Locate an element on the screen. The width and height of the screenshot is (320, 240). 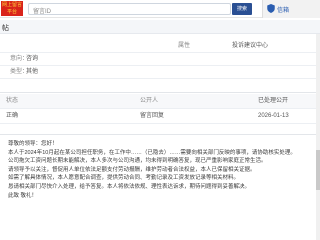
reply-type-value: 留言回复 is located at coordinates (152, 116).